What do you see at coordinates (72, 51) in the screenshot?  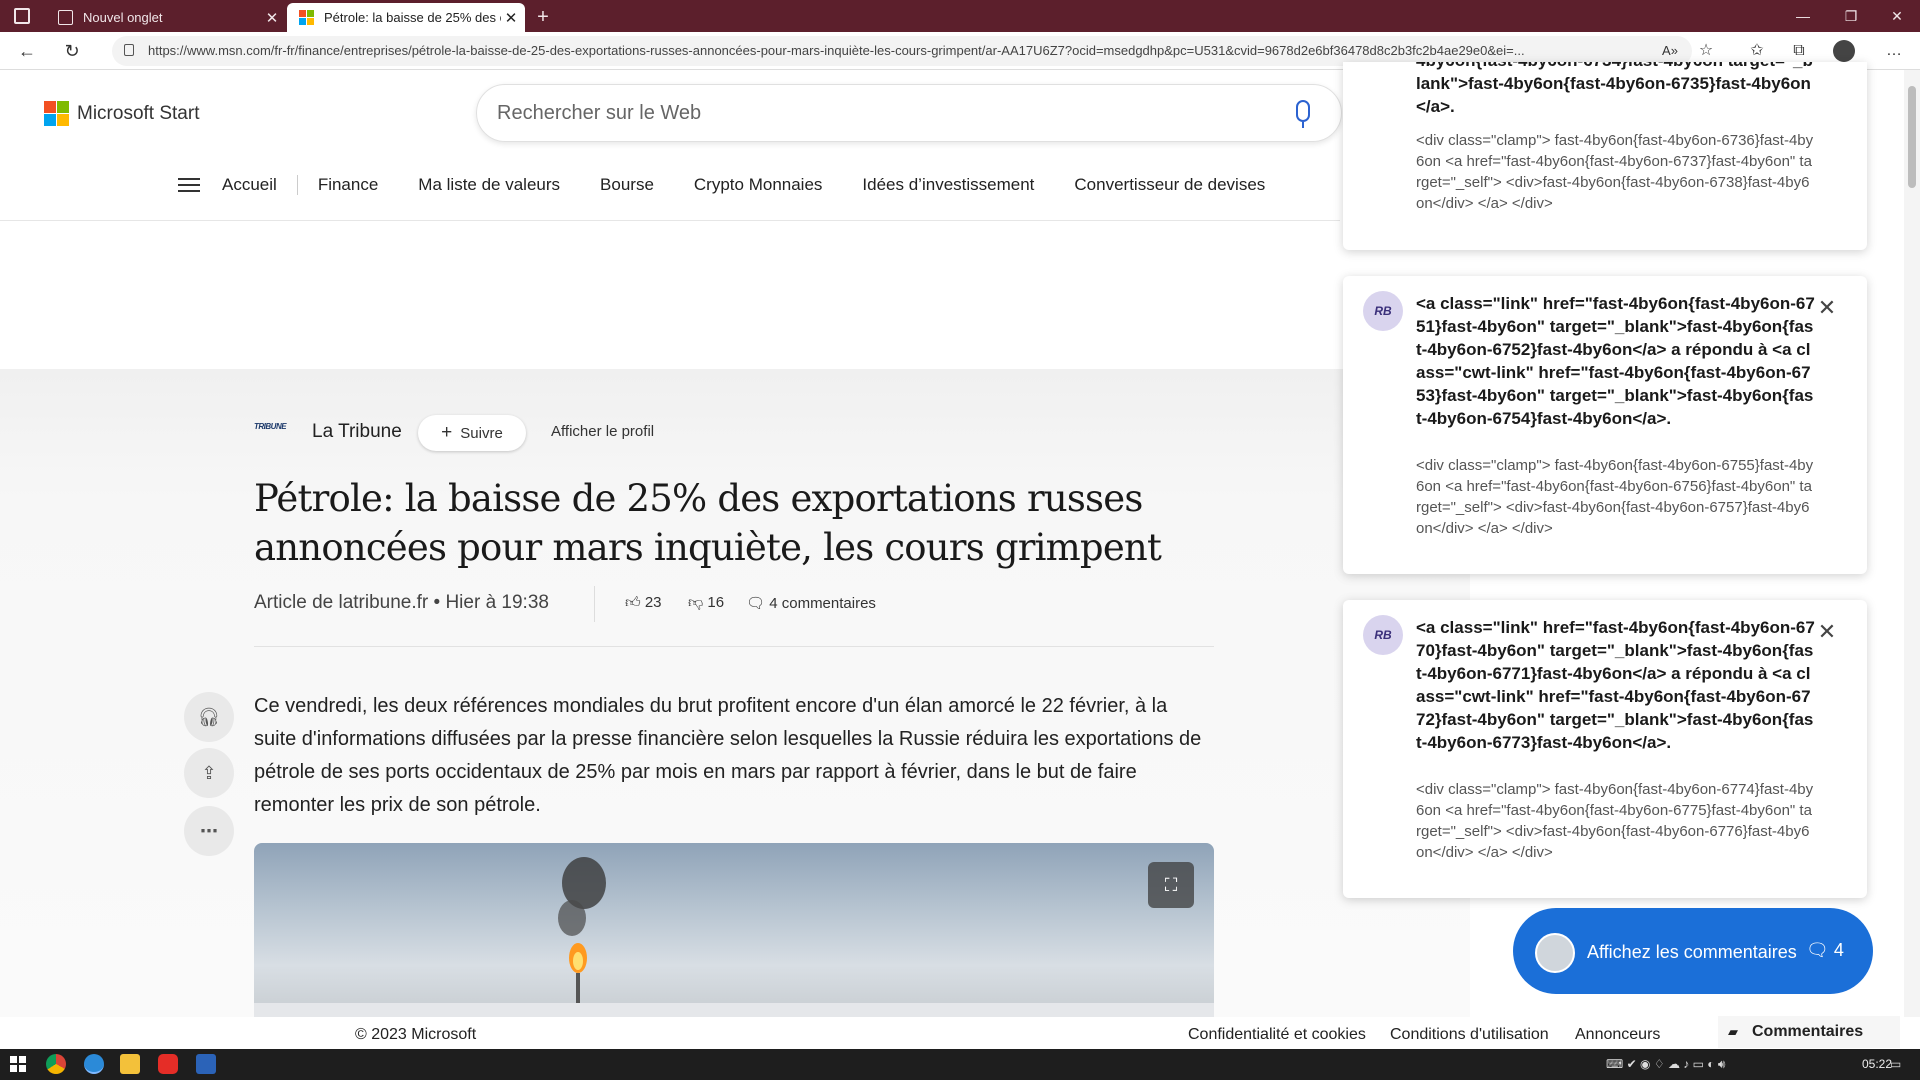 I see `refresh-button: ↻` at bounding box center [72, 51].